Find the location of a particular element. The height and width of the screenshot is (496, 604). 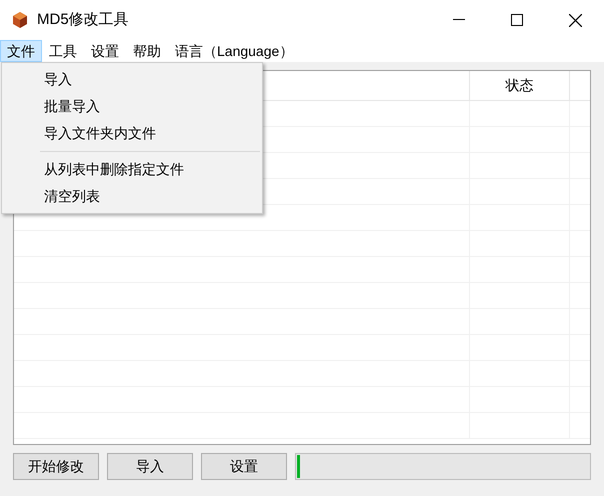

menu-item: 文件 is located at coordinates (21, 51).